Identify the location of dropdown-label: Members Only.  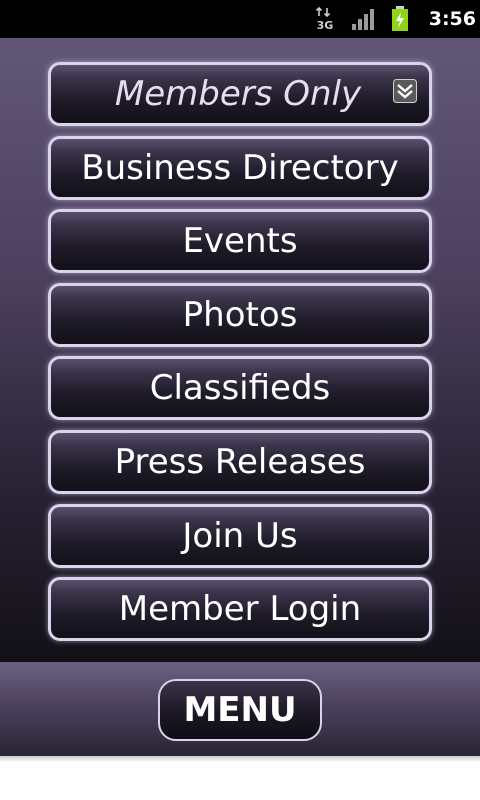
(238, 94).